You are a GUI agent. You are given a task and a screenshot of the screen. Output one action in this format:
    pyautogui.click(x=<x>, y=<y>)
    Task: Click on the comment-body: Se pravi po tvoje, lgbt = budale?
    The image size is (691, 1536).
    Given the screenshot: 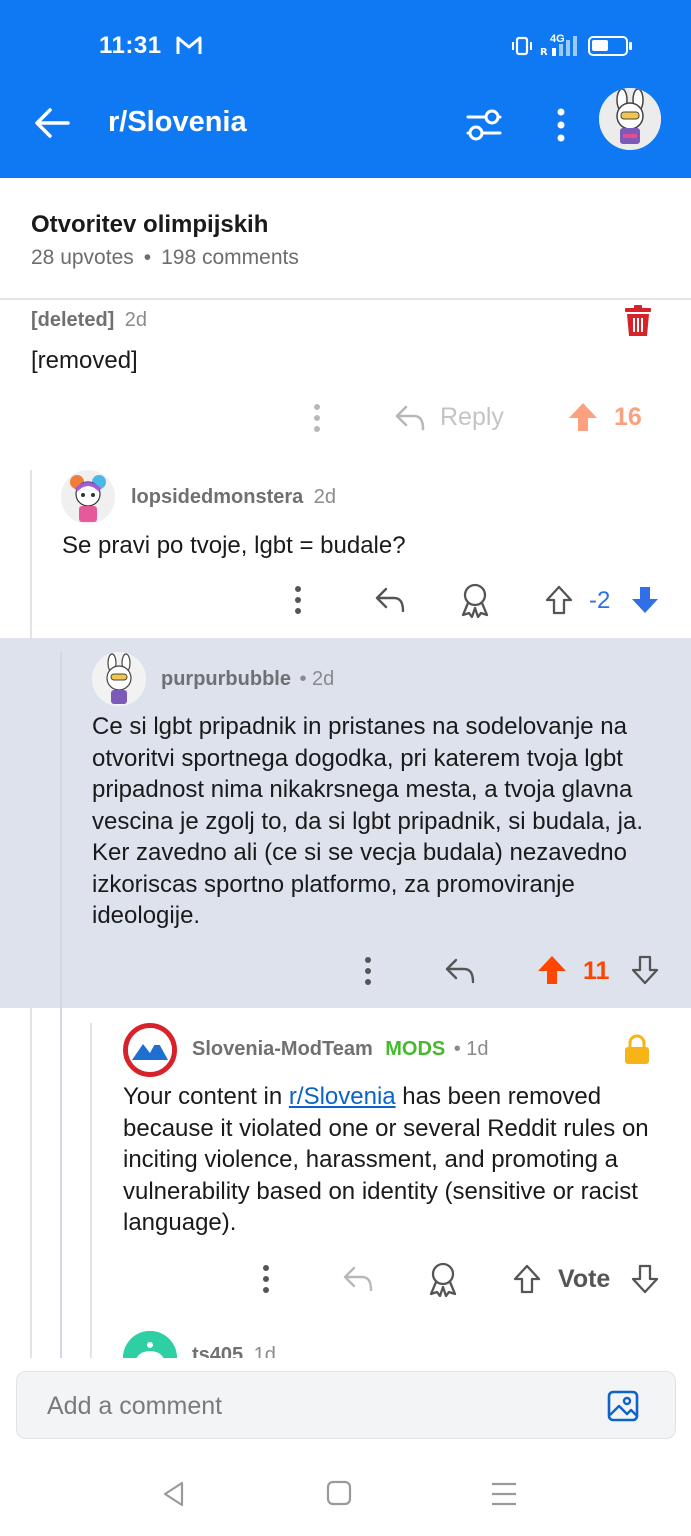 What is the action you would take?
    pyautogui.click(x=234, y=545)
    